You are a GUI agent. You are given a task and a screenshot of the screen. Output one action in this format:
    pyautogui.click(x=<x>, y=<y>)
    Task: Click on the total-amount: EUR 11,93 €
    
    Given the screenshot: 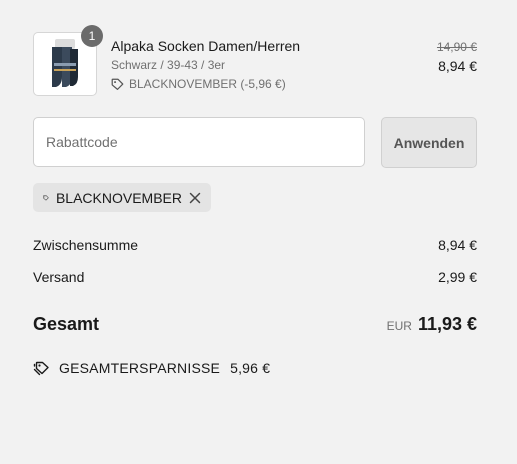 What is the action you would take?
    pyautogui.click(x=432, y=324)
    